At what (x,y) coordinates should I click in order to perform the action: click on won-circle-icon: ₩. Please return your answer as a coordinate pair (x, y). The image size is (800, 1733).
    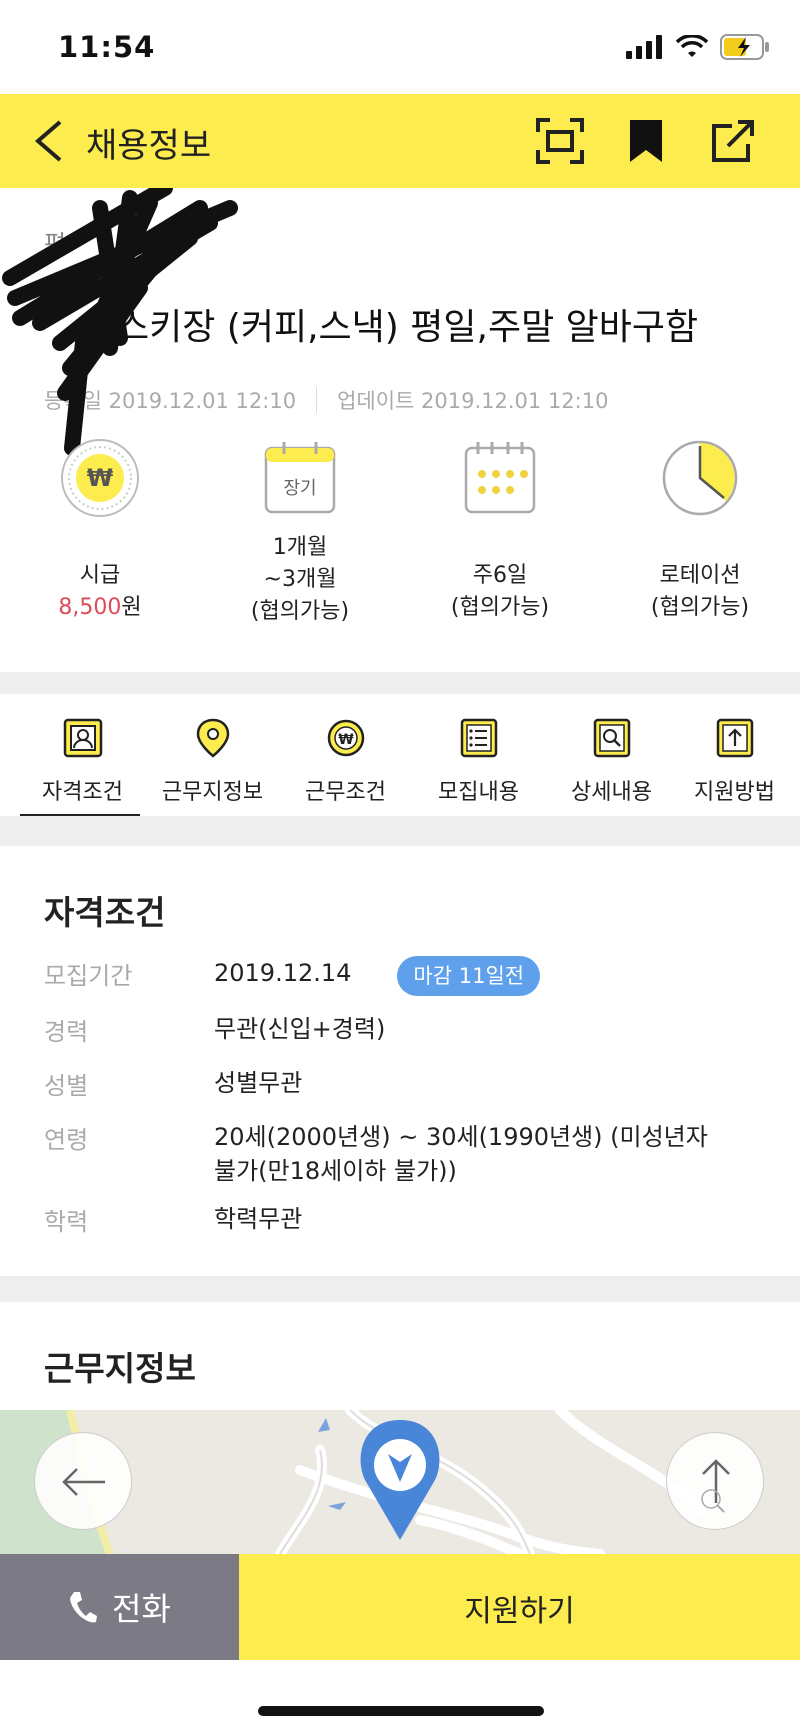
    Looking at the image, I should click on (345, 738).